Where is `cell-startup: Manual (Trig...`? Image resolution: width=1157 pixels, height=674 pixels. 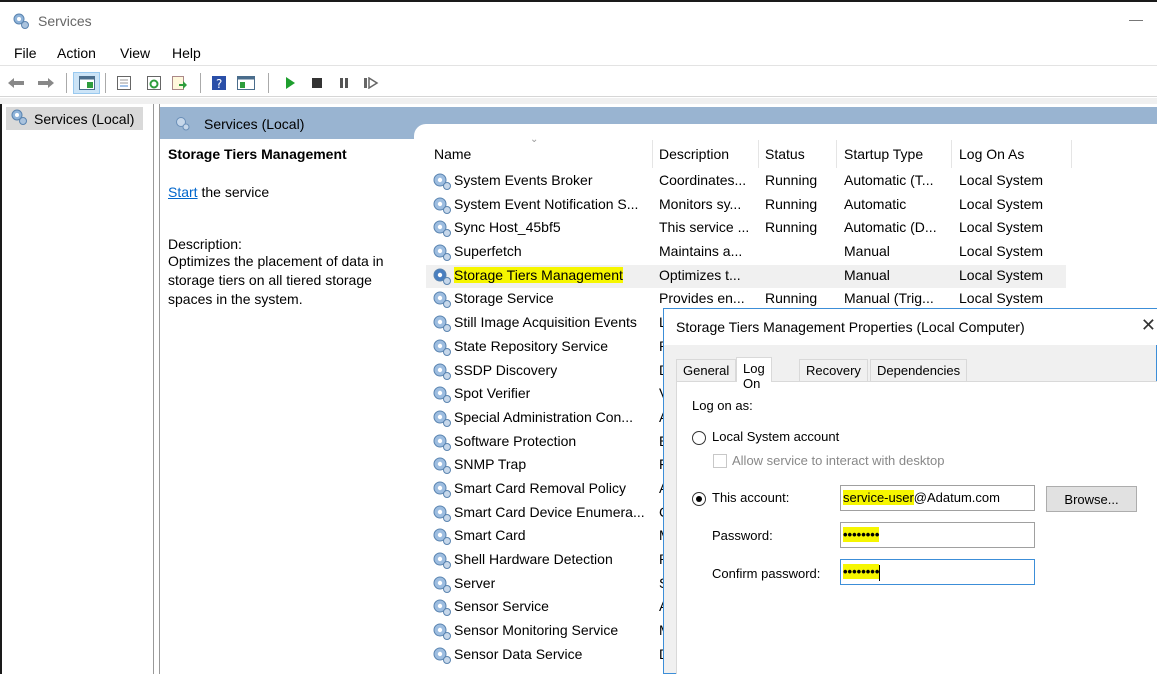 cell-startup: Manual (Trig... is located at coordinates (889, 298).